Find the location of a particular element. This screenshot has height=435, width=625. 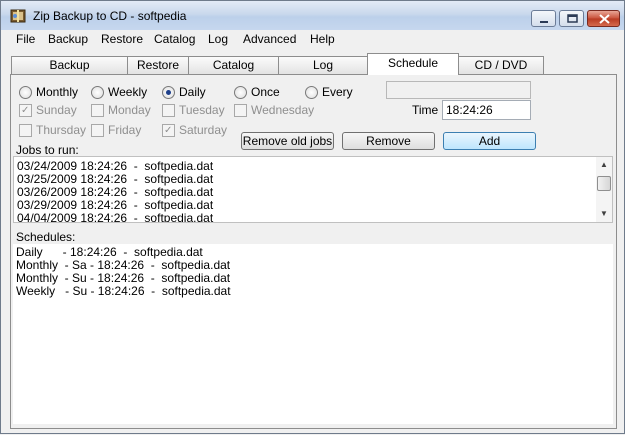

radio-once-label: Once is located at coordinates (265, 92).